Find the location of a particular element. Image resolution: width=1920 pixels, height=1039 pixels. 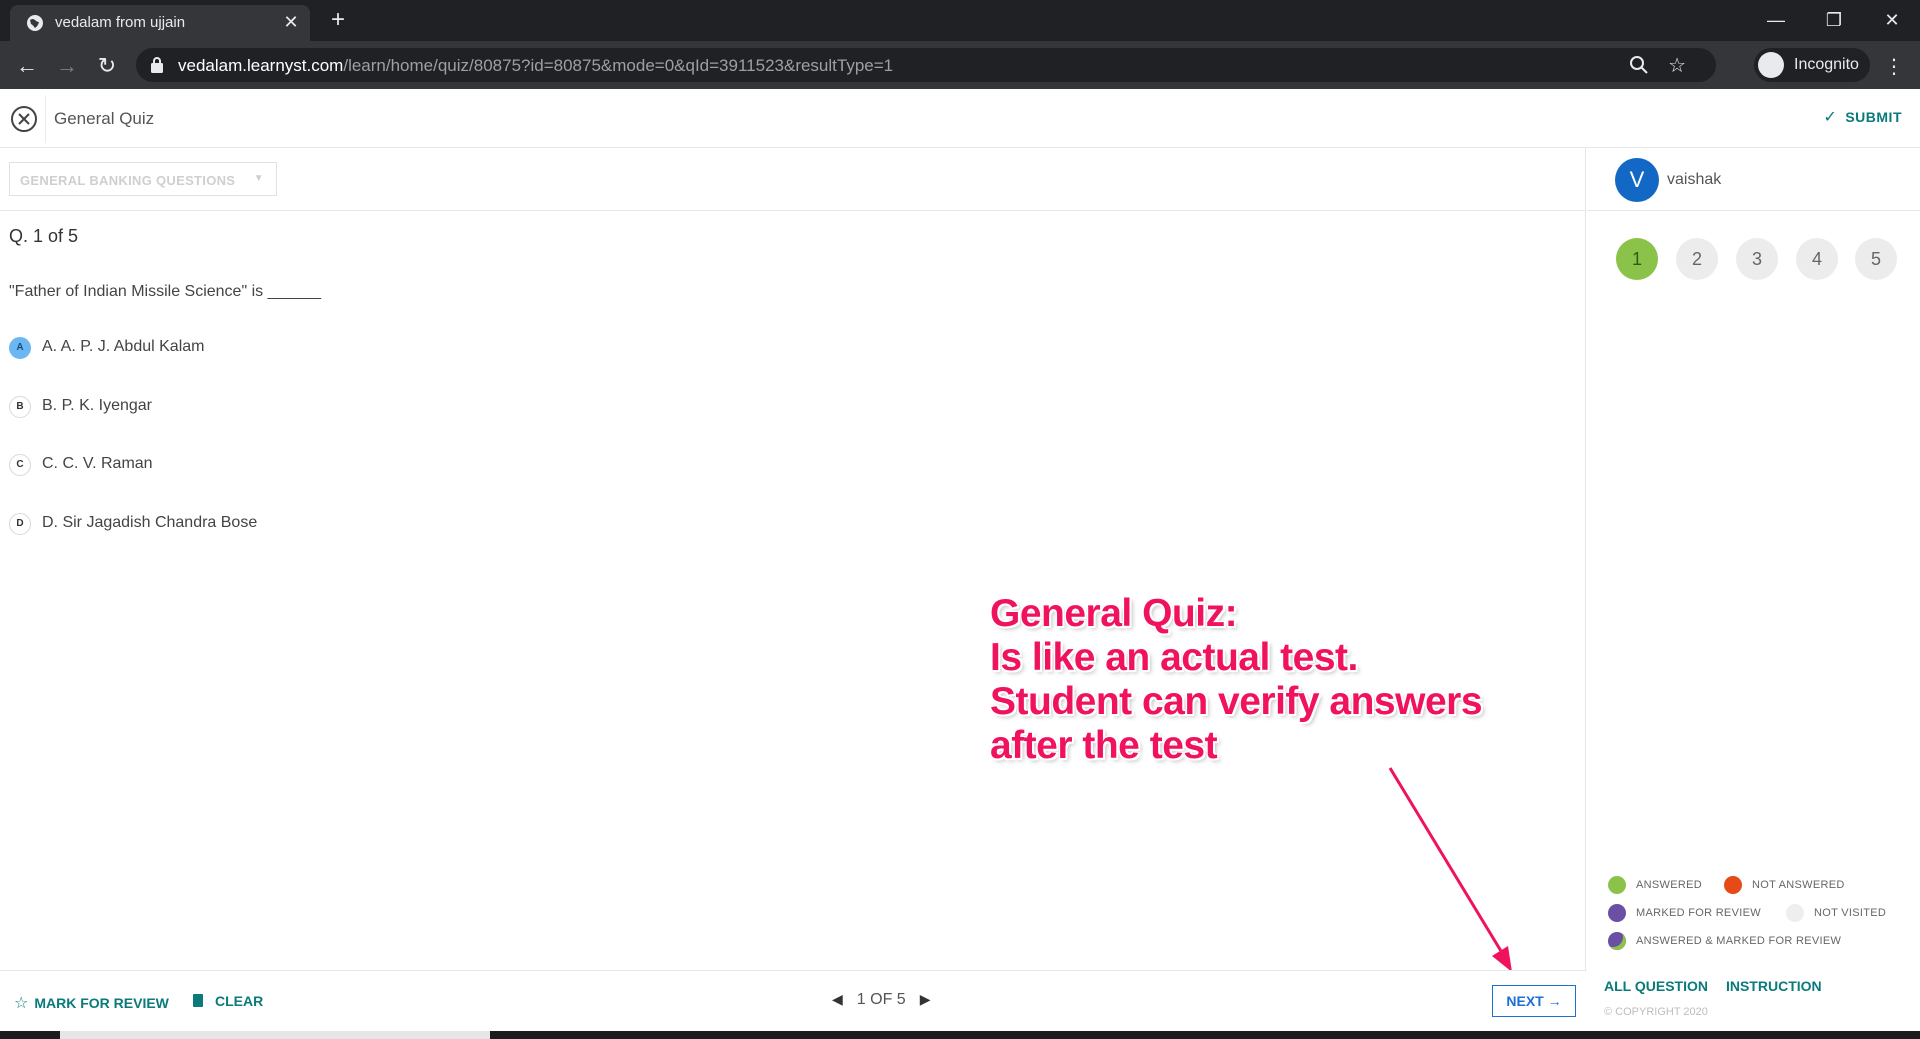

close-circle-icon is located at coordinates (24, 119).